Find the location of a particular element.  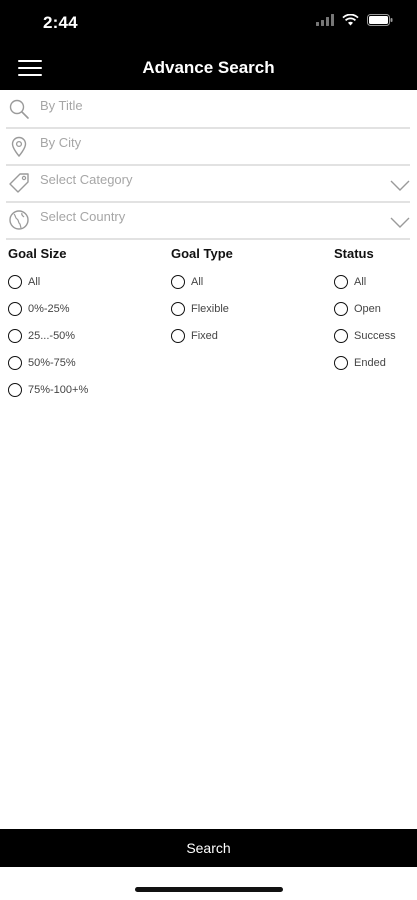

option-label: 25...-50% is located at coordinates (52, 335).